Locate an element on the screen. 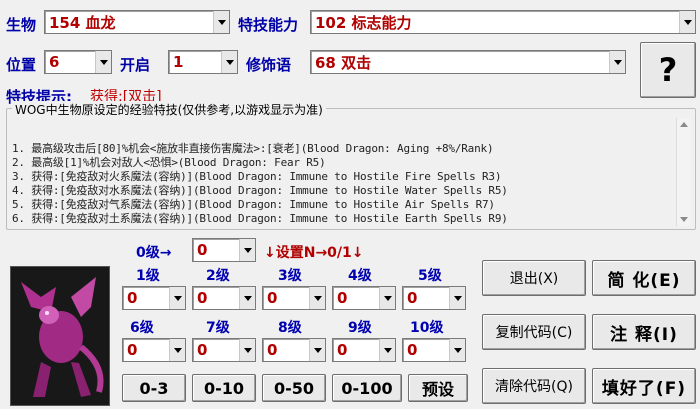 The width and height of the screenshot is (700, 409). creature-select: 154 血龙 is located at coordinates (137, 22).